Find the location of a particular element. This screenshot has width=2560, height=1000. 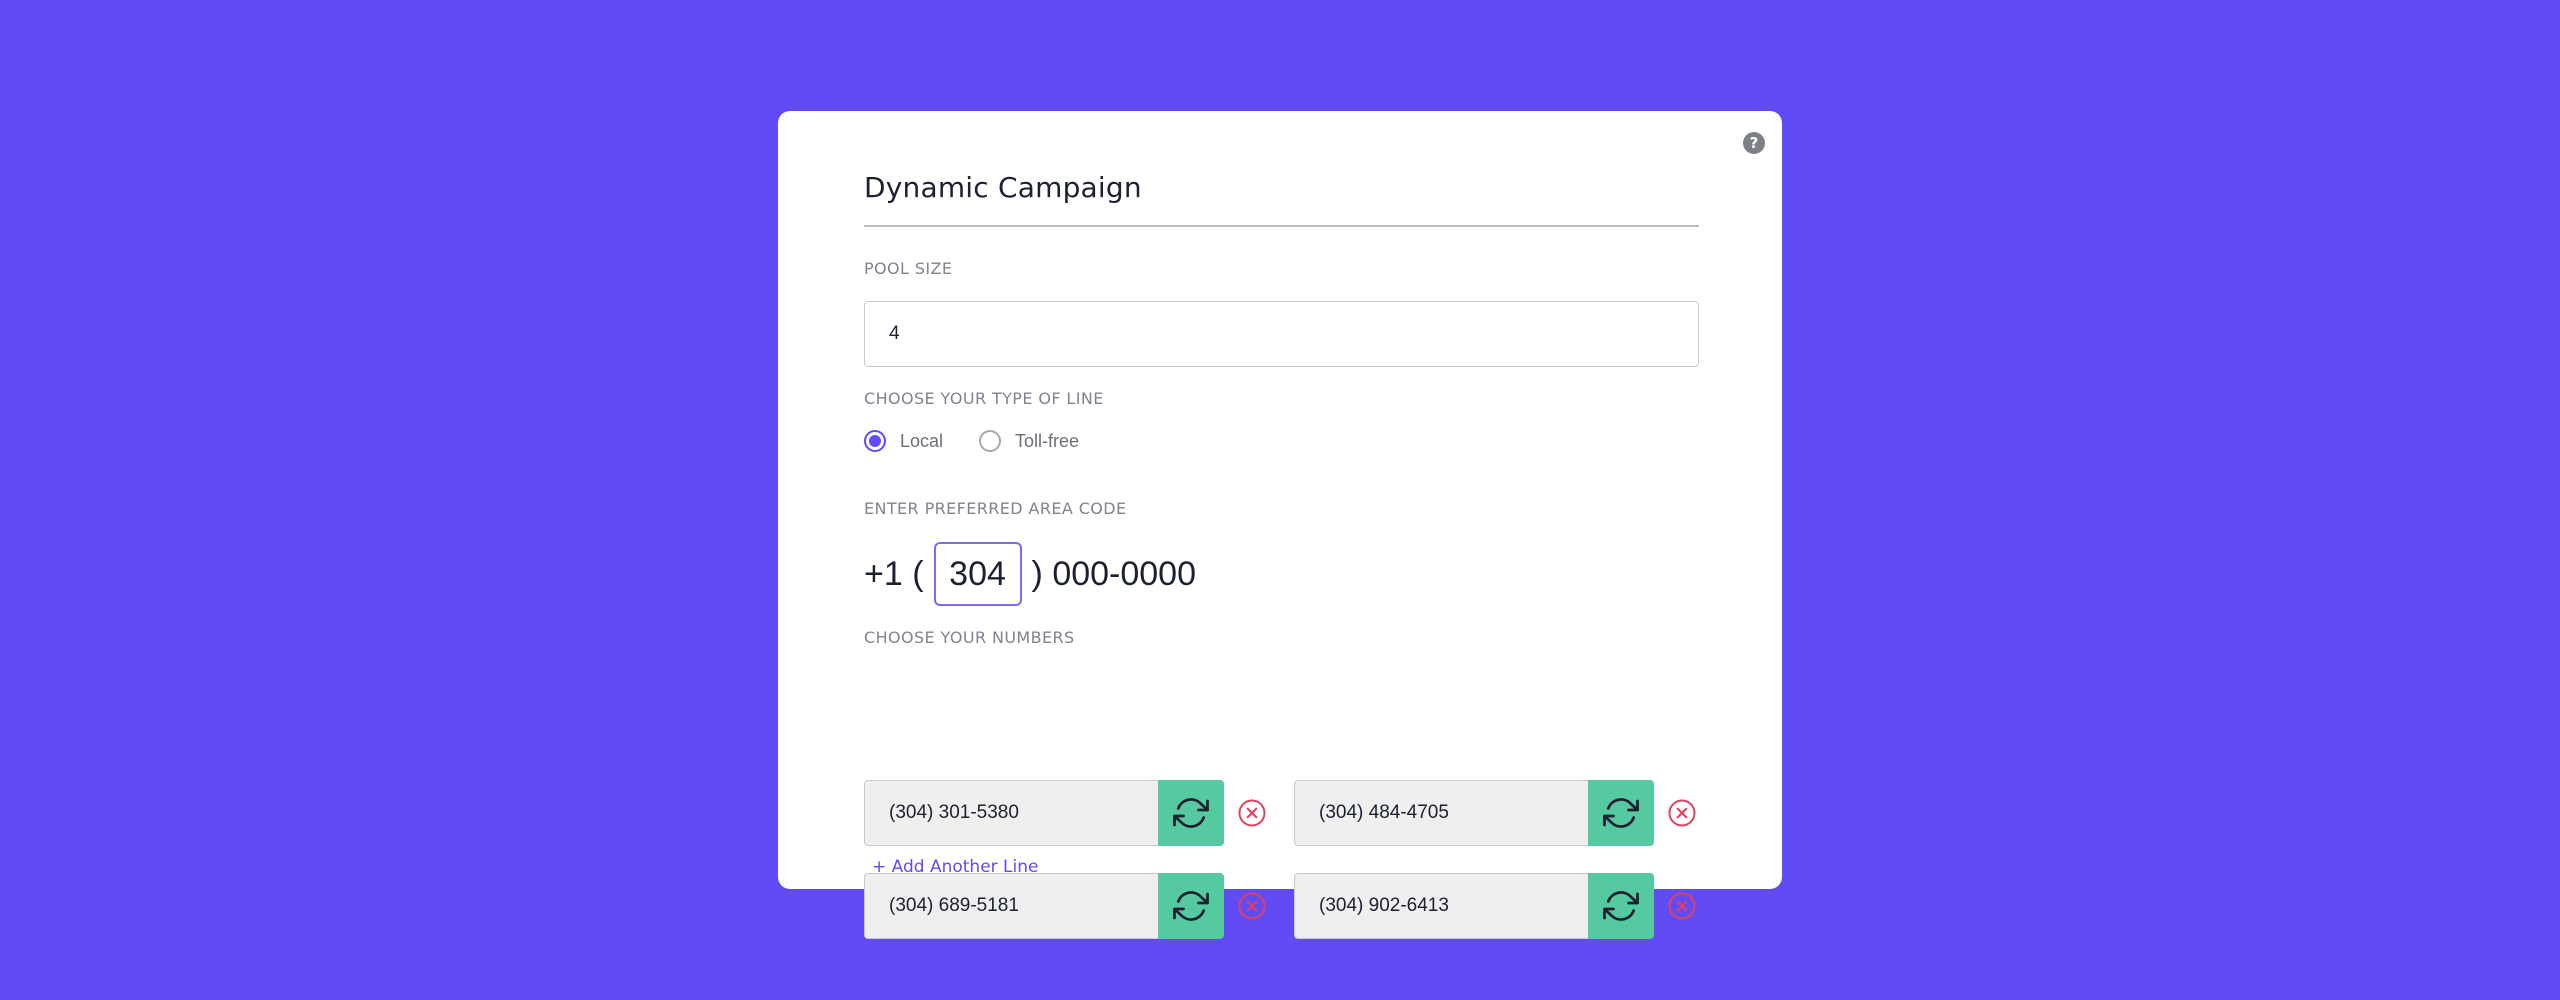

page-title: Dynamic Campaign is located at coordinates (1003, 187).